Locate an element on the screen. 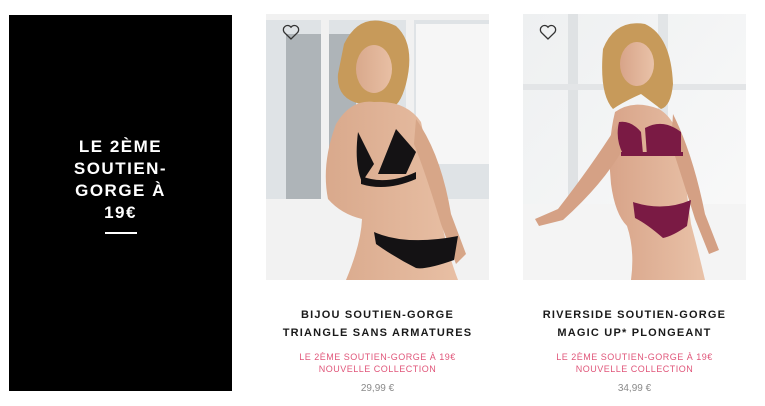 This screenshot has height=406, width=765. product-price: 29,99 € is located at coordinates (377, 388).